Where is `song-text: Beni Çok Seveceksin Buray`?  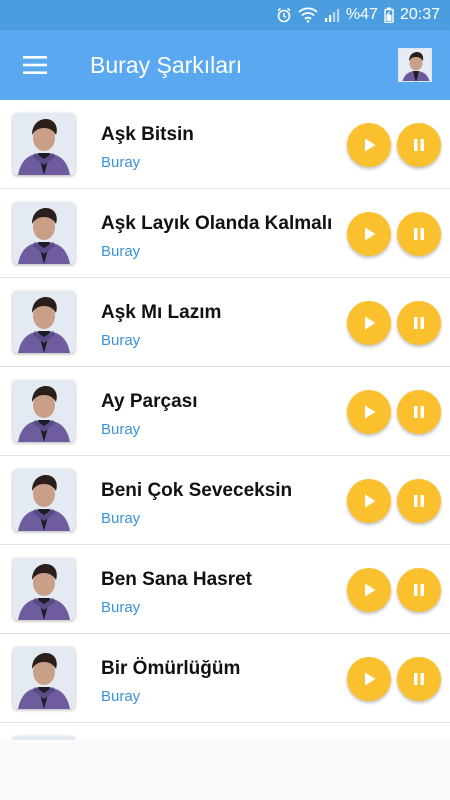 song-text: Beni Çok Seveceksin Buray is located at coordinates (196, 503).